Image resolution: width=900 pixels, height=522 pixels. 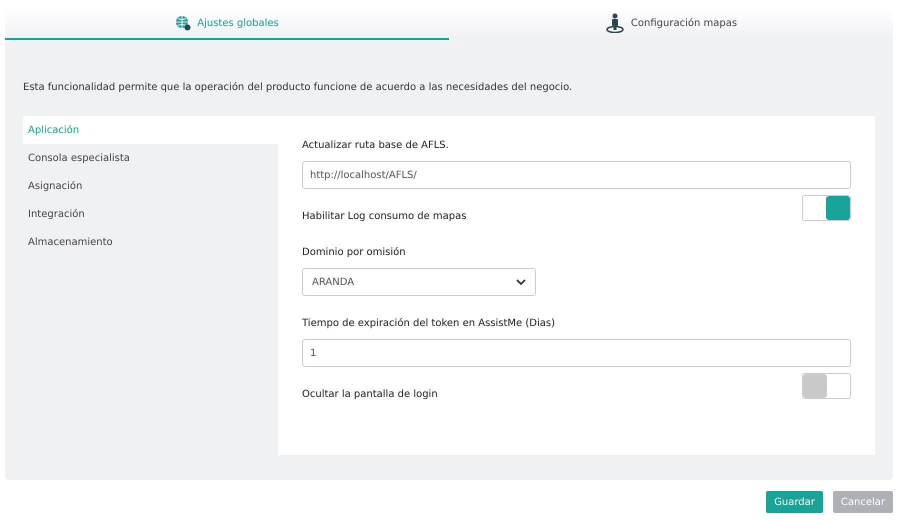 What do you see at coordinates (429, 324) in the screenshot?
I see `field-label: Tiempo de expiración del token en AssistMe (Dias)` at bounding box center [429, 324].